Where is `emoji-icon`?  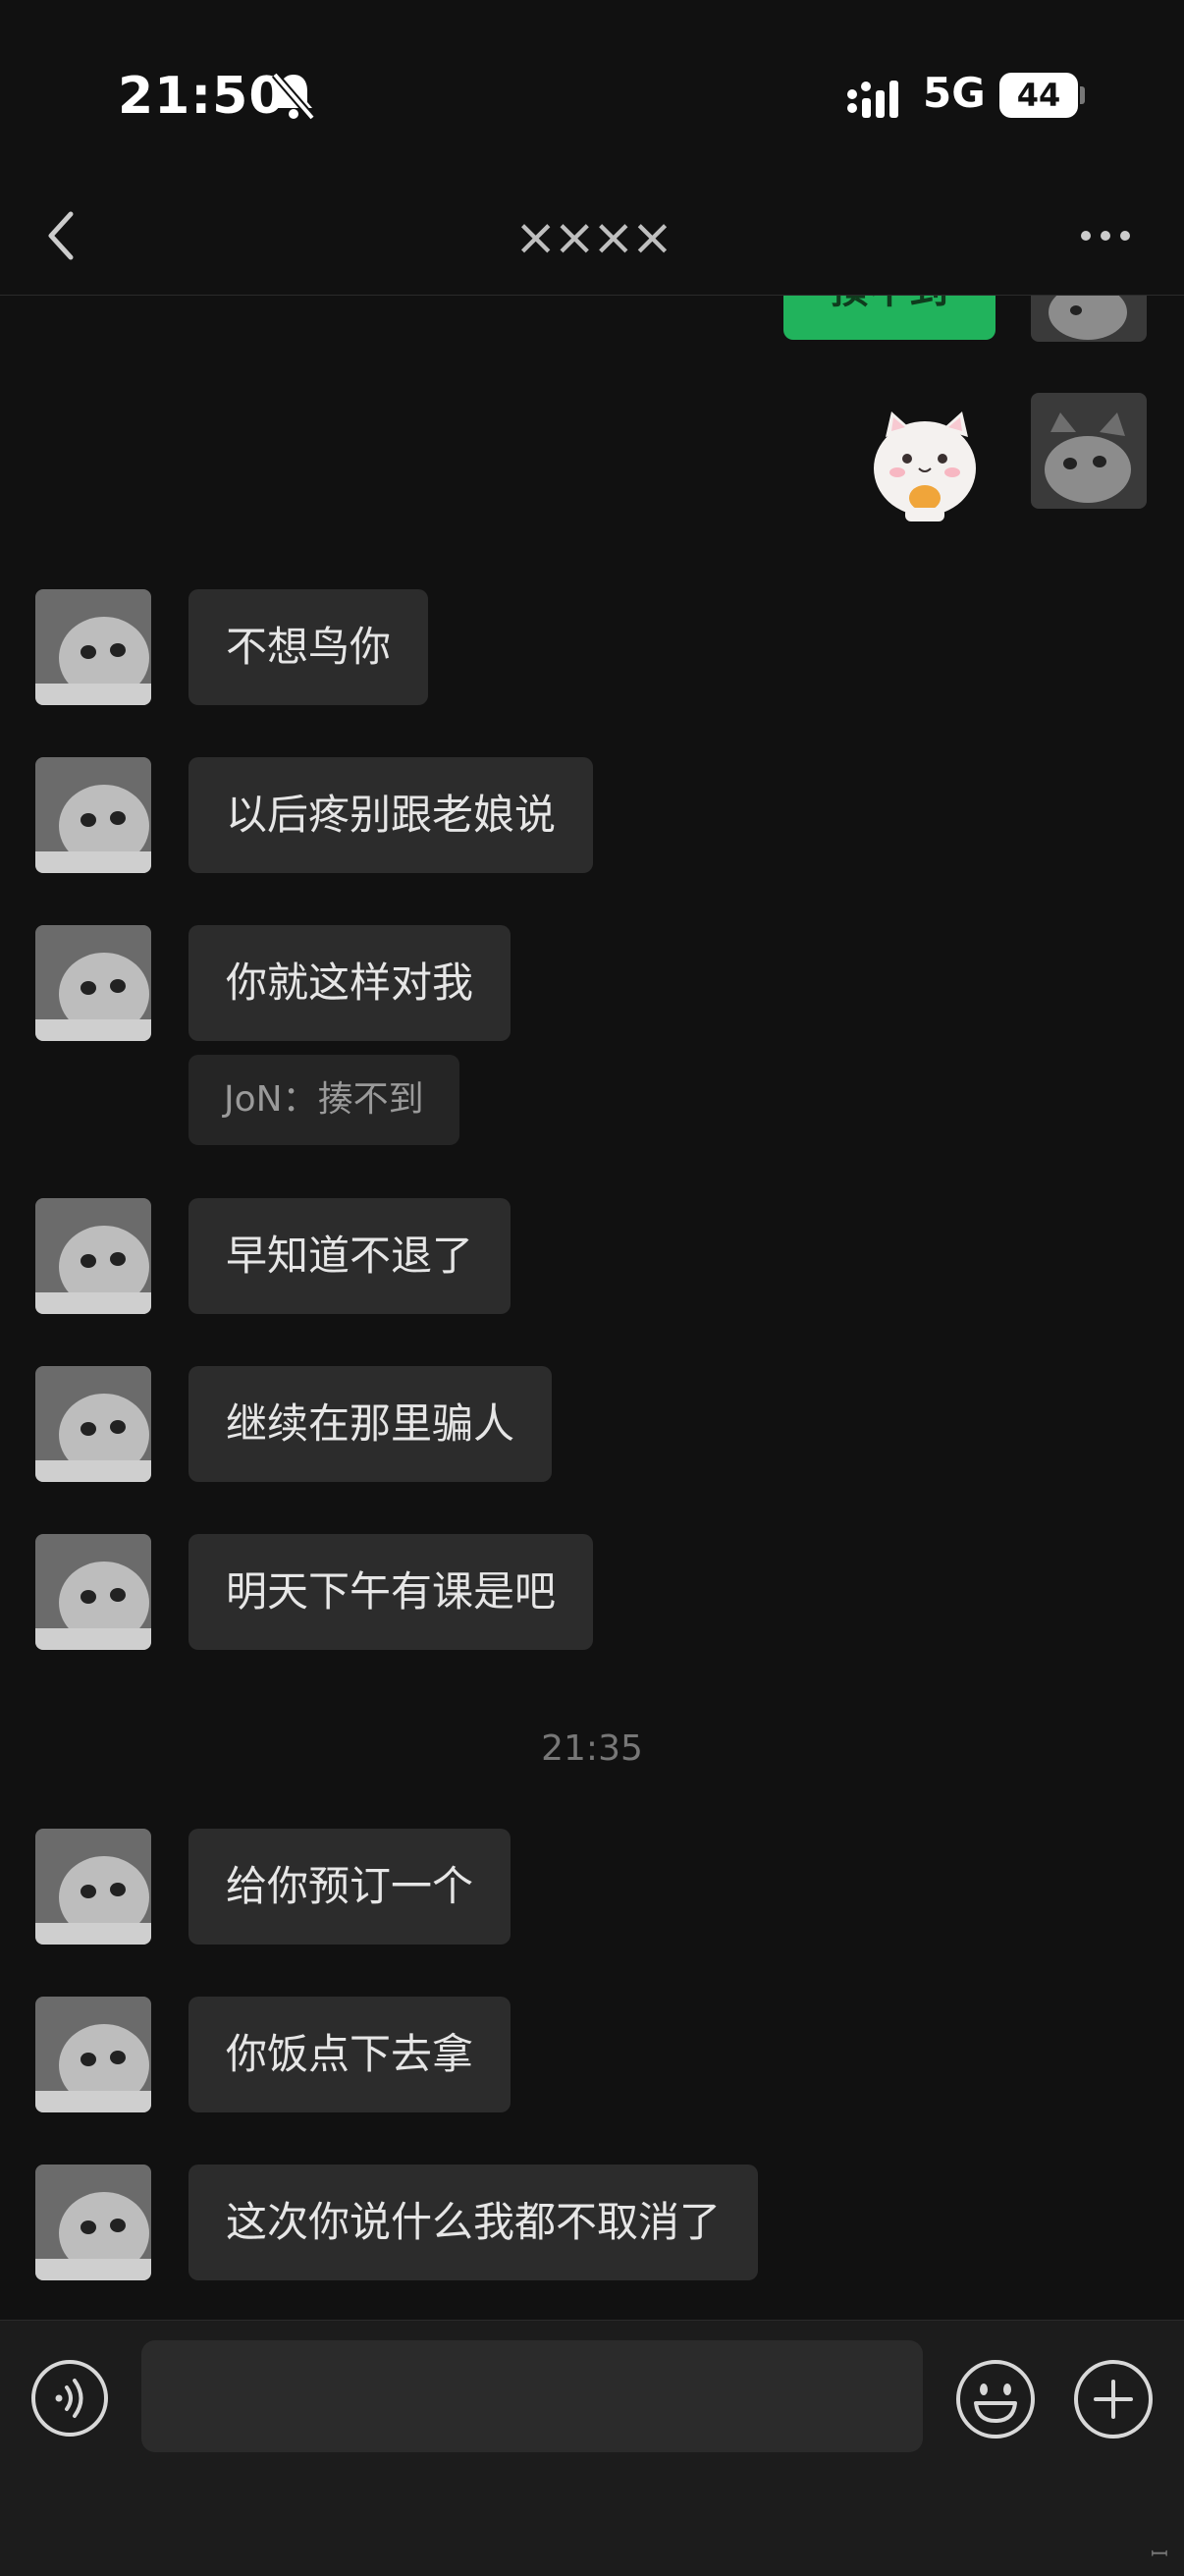 emoji-icon is located at coordinates (995, 2399).